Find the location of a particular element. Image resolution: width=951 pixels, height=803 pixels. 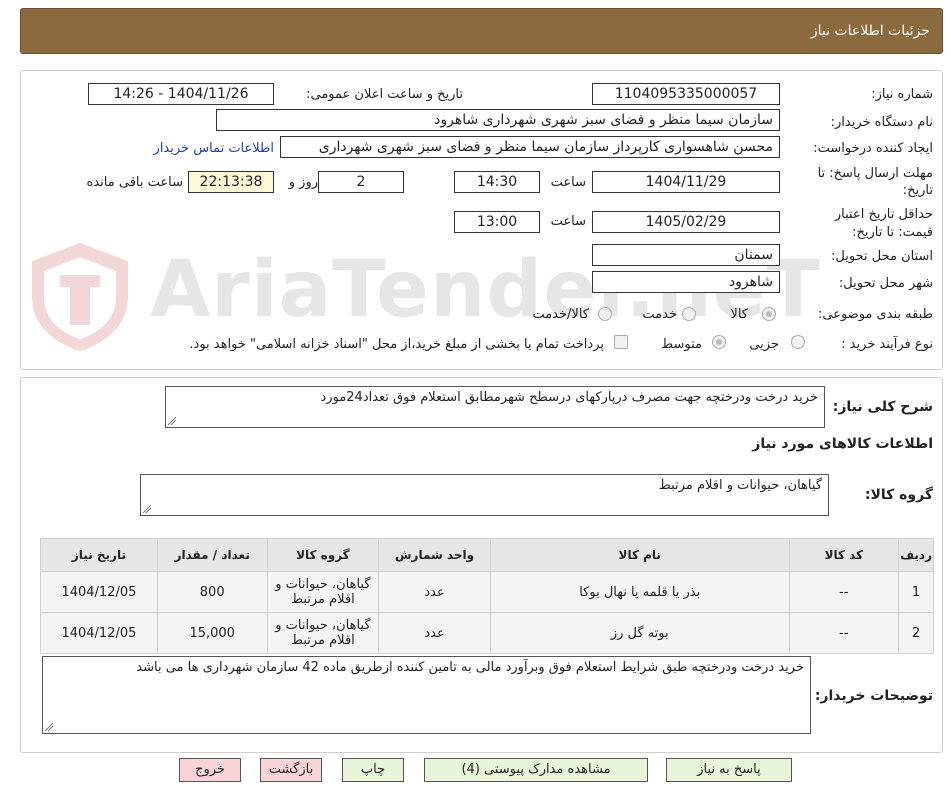

category-radio-goods is located at coordinates (769, 314).